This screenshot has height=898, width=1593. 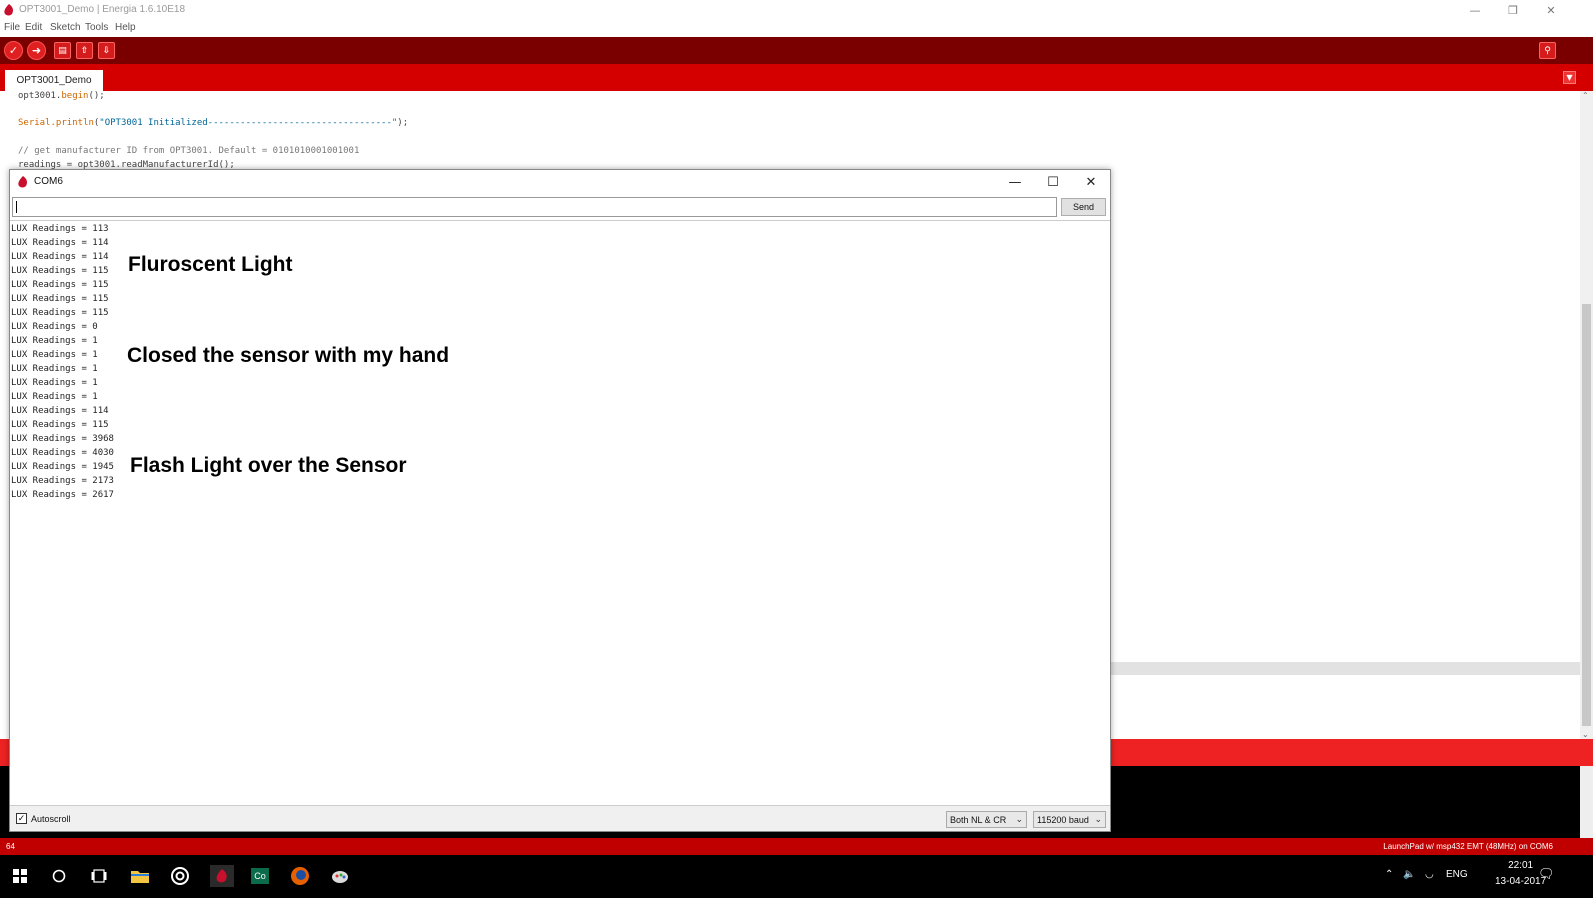 I want to click on tab-menu-button: ▼, so click(x=1569, y=77).